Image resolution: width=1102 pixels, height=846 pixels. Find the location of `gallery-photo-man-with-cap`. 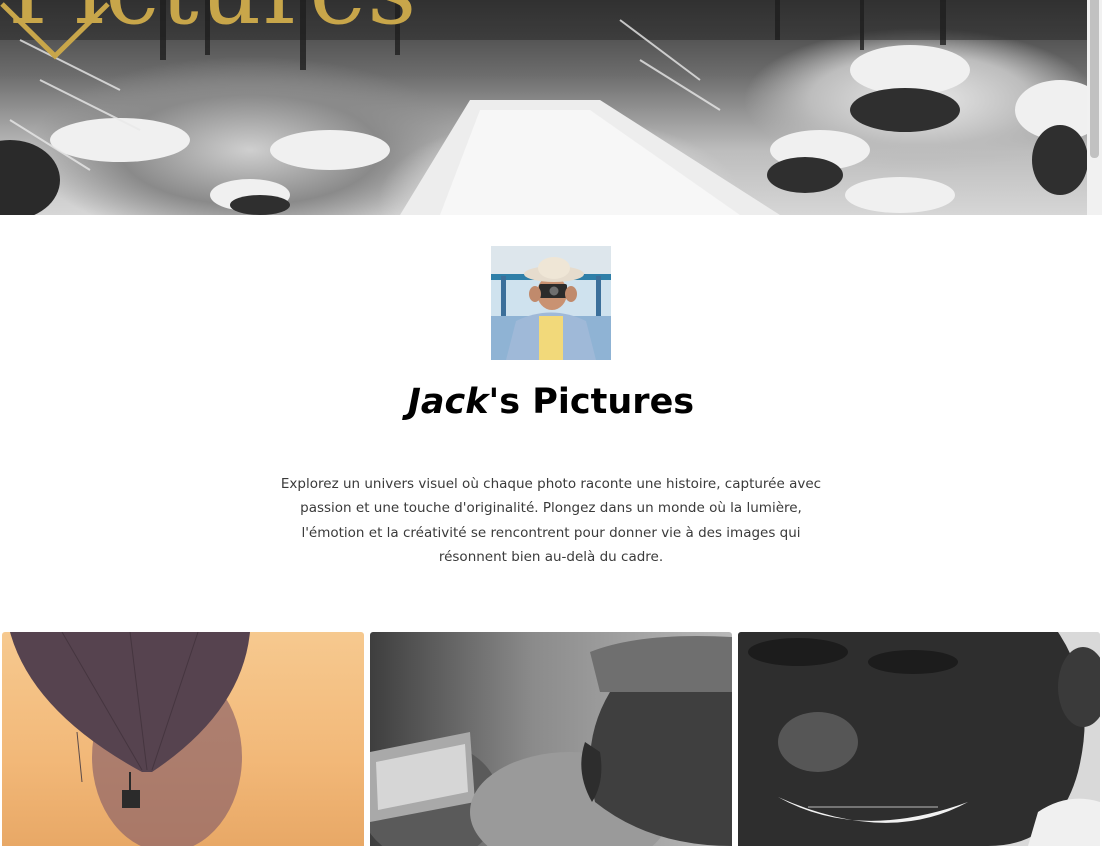

gallery-photo-man-with-cap is located at coordinates (551, 739).